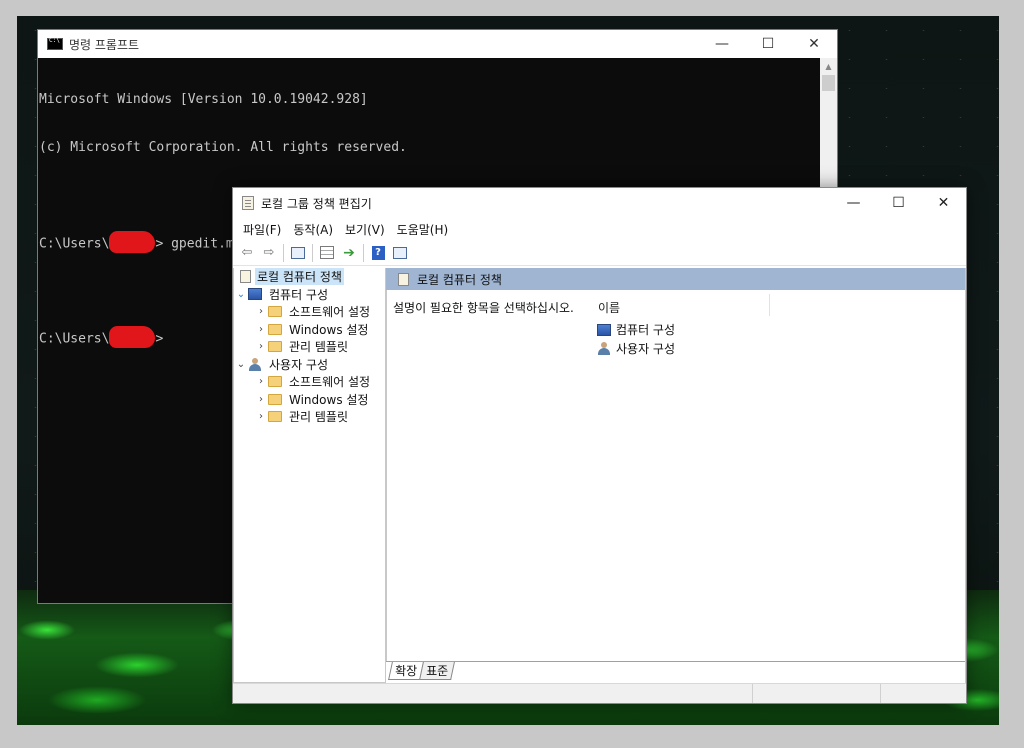  Describe the element at coordinates (722, 44) in the screenshot. I see `cmd-minimize-button: —` at that location.